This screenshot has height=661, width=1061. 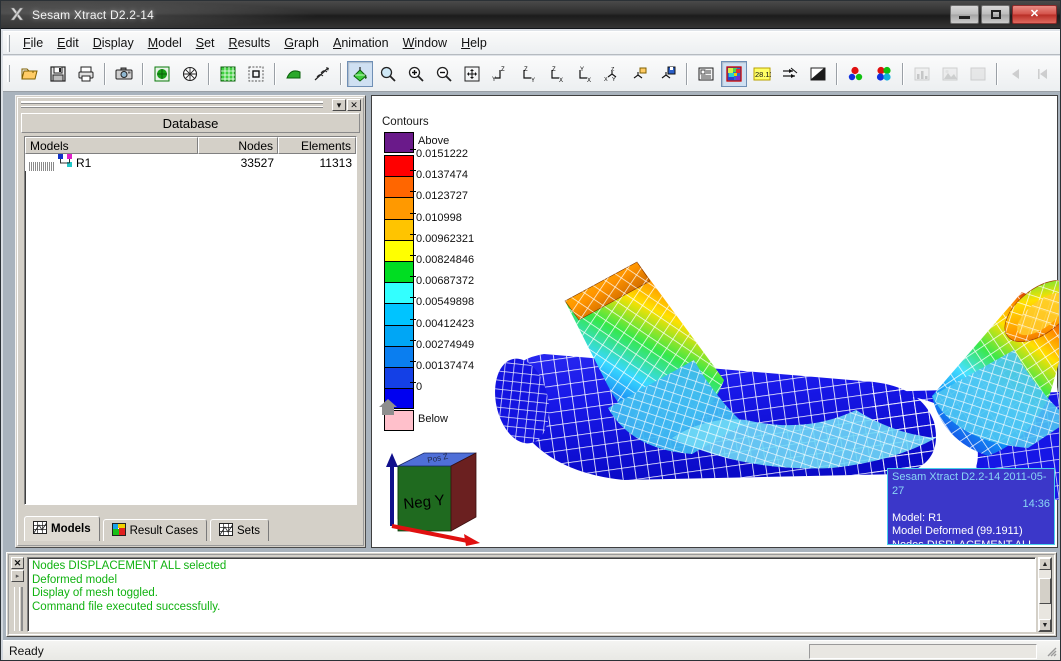 I want to click on zoom-in-icon, so click(x=416, y=74).